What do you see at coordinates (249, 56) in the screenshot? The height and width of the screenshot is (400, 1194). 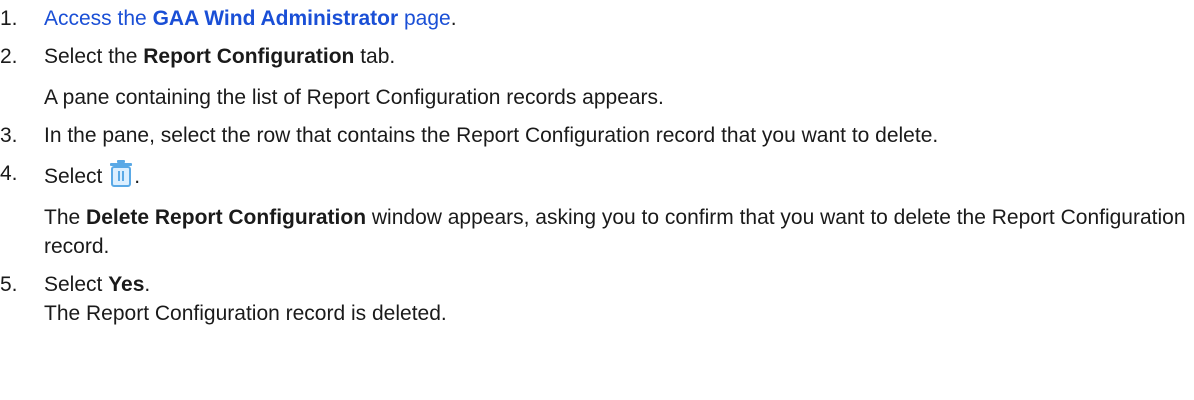 I see `ui-label-report-configuration: Report Configuration` at bounding box center [249, 56].